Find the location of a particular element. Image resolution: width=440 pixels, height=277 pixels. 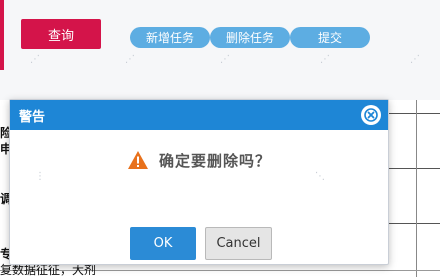

query-button: 查询 is located at coordinates (61, 34).